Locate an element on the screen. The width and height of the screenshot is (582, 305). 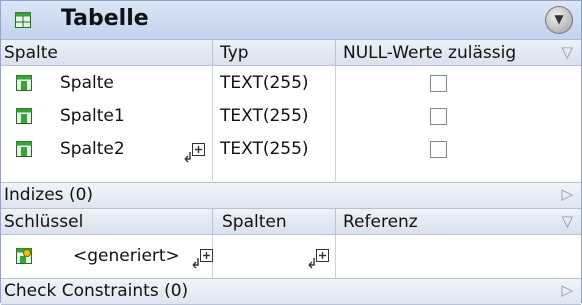
column-row: Spalte1 TEXT(255) is located at coordinates (291, 116).